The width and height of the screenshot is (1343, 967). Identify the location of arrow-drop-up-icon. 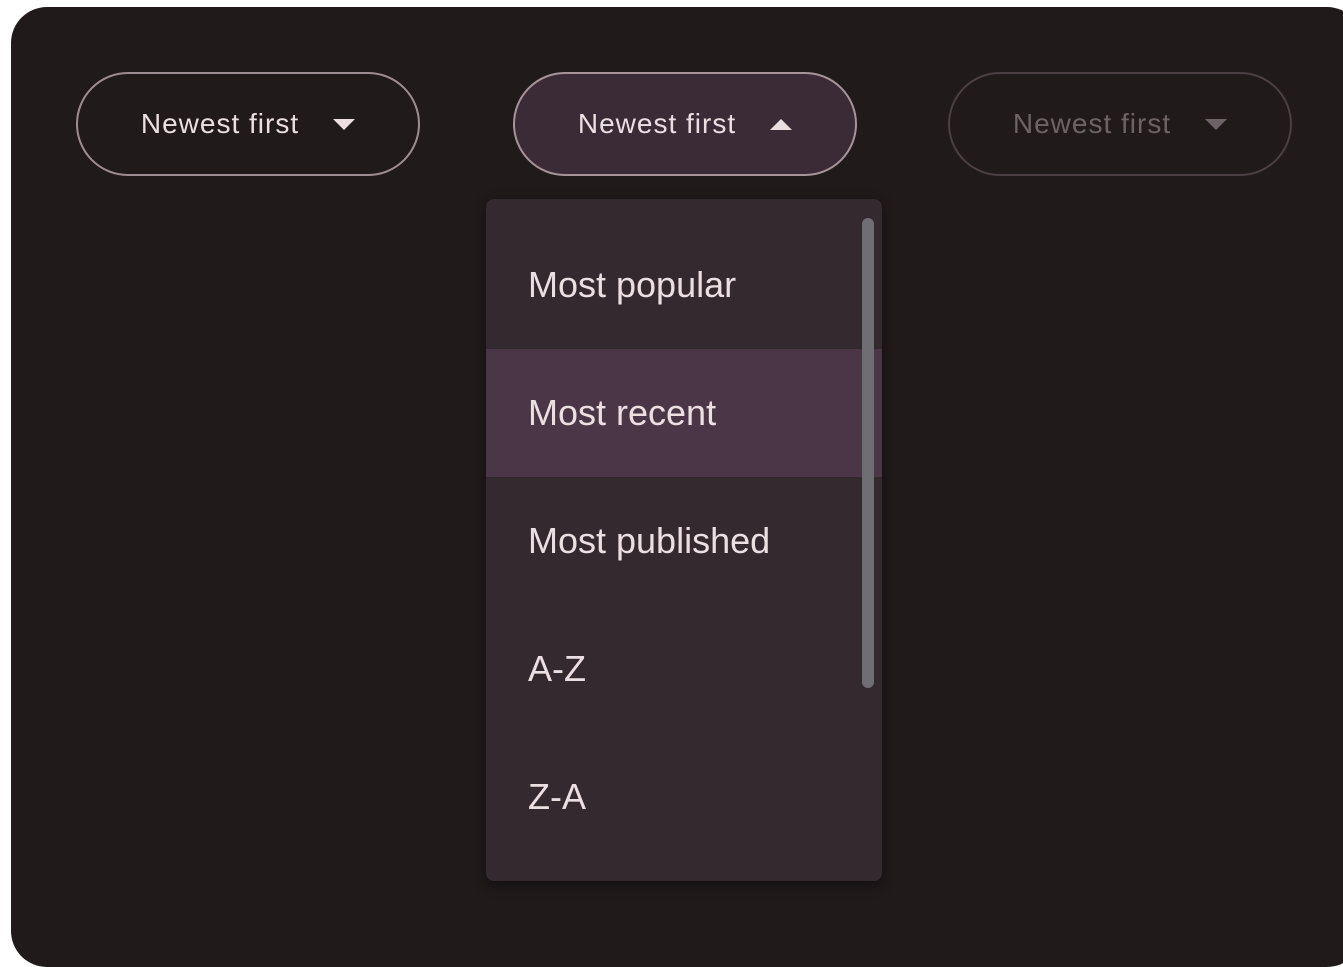
(781, 124).